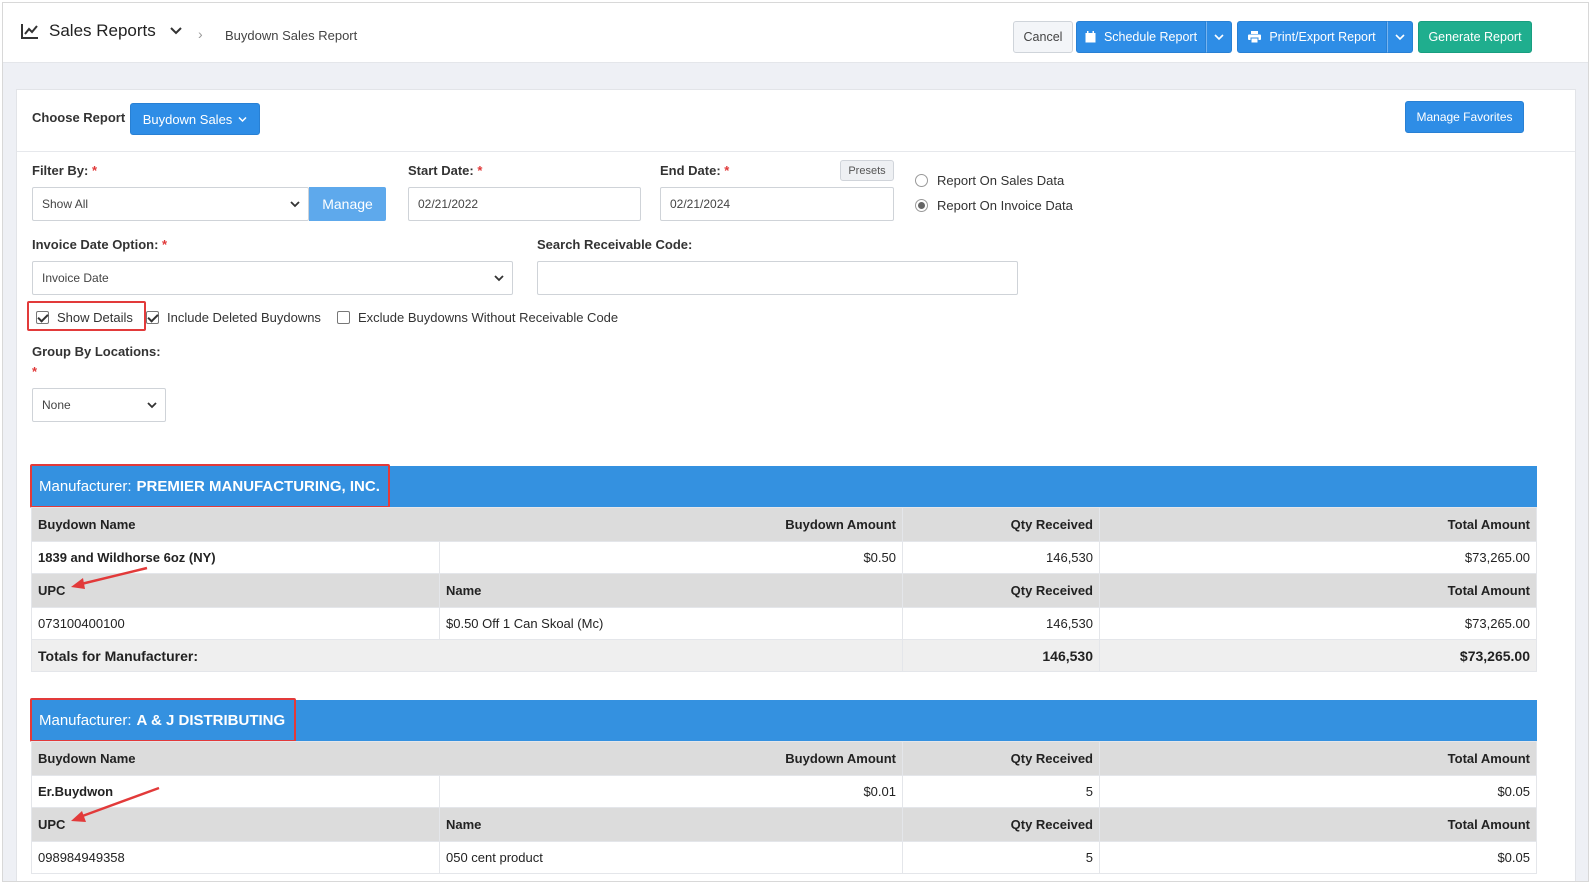 This screenshot has height=884, width=1593. Describe the element at coordinates (477, 317) in the screenshot. I see `exclude-without-code-checkbox: Exclude Buydowns Without Receivable Code` at that location.